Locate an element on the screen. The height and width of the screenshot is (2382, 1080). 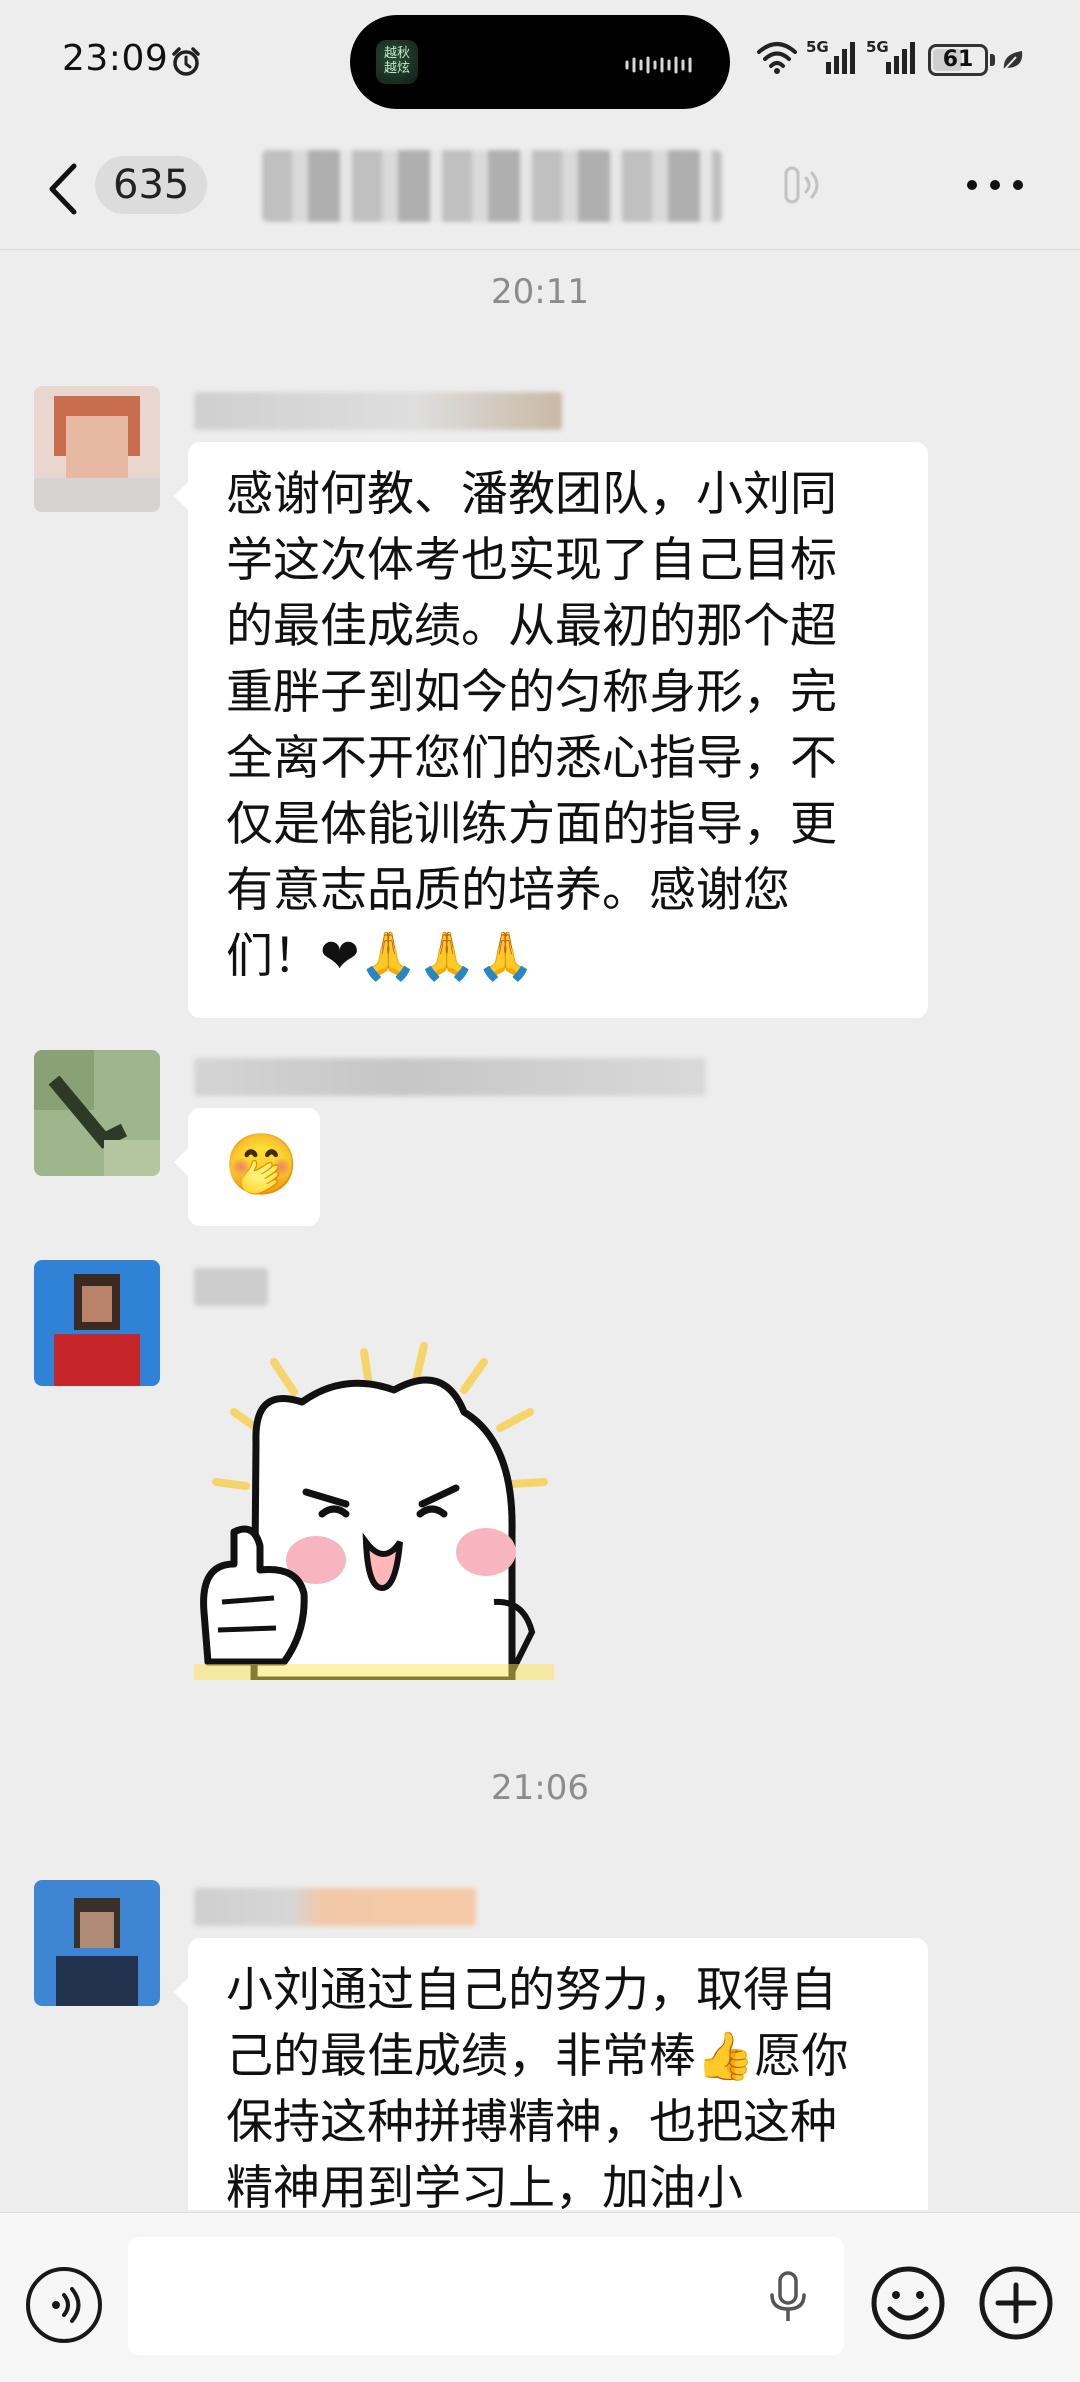
back-chevron-icon is located at coordinates (64, 189).